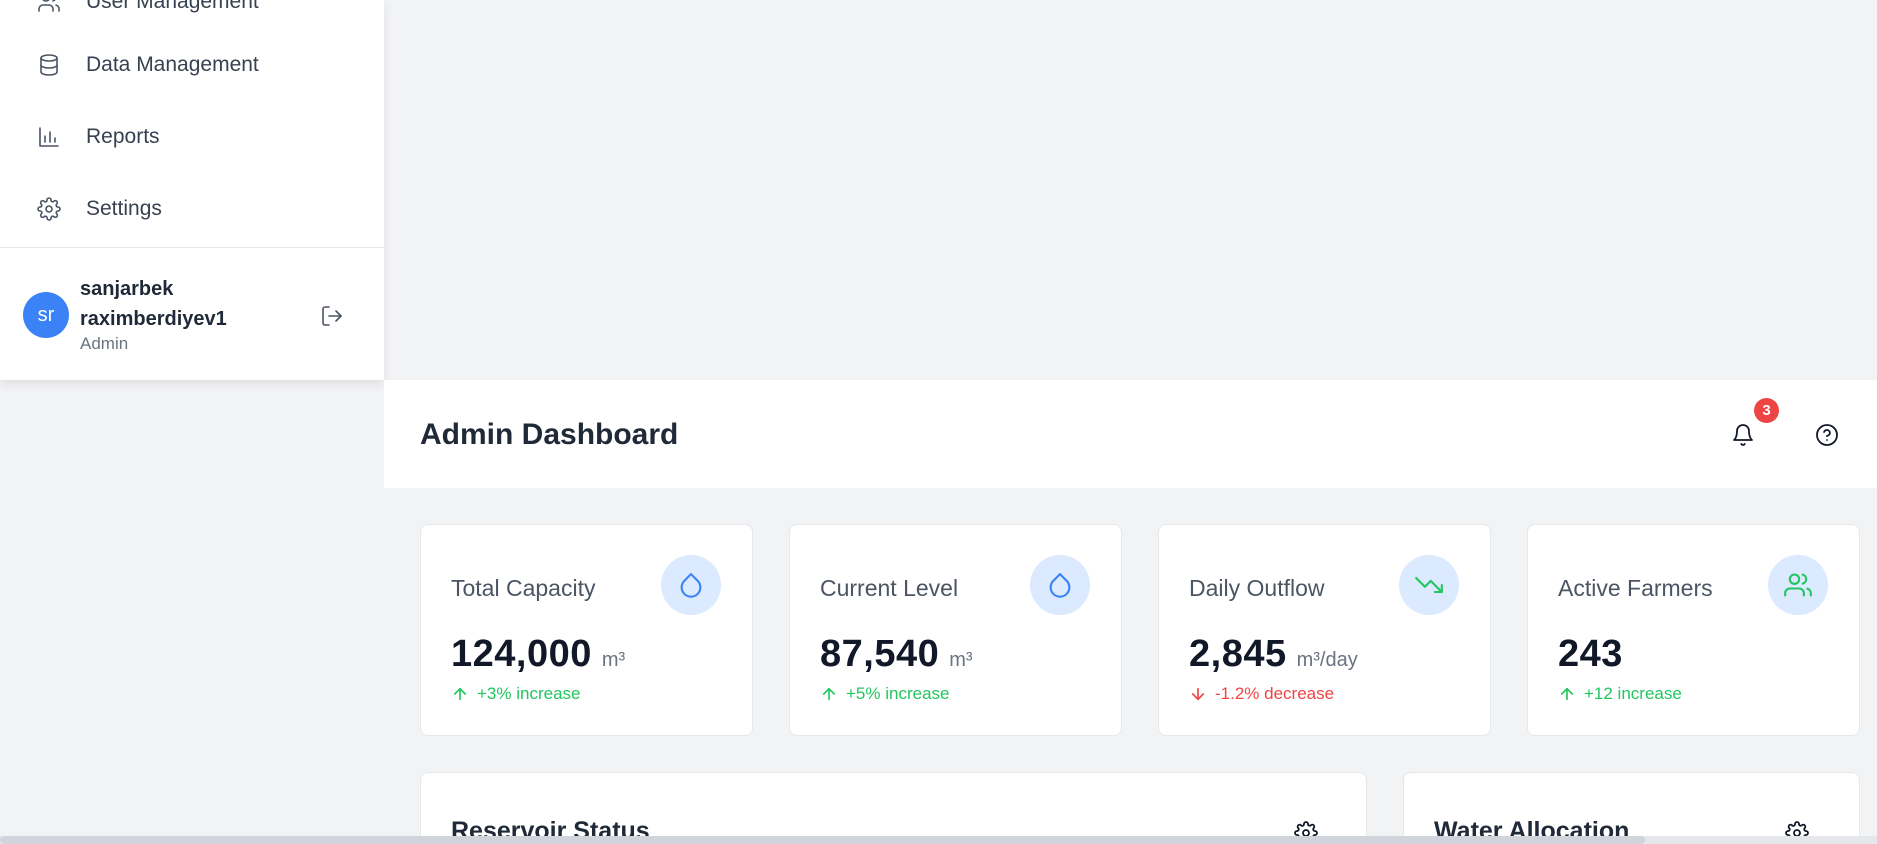  I want to click on top-header: Admin Dashboard 3, so click(1130, 434).